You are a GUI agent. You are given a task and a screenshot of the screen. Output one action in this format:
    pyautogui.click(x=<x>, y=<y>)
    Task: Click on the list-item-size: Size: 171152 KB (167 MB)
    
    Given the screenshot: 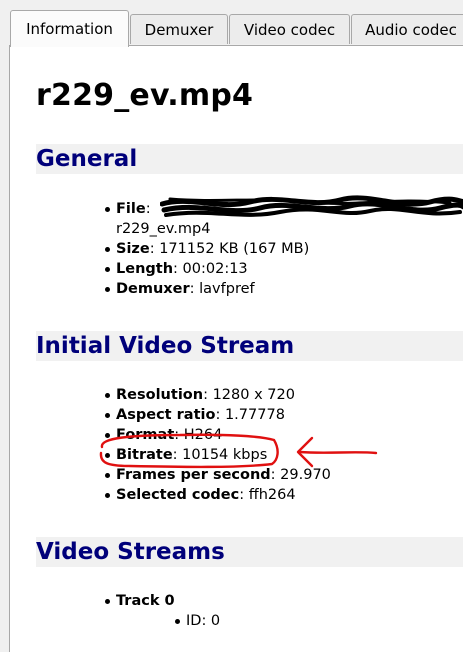 What is the action you would take?
    pyautogui.click(x=206, y=249)
    